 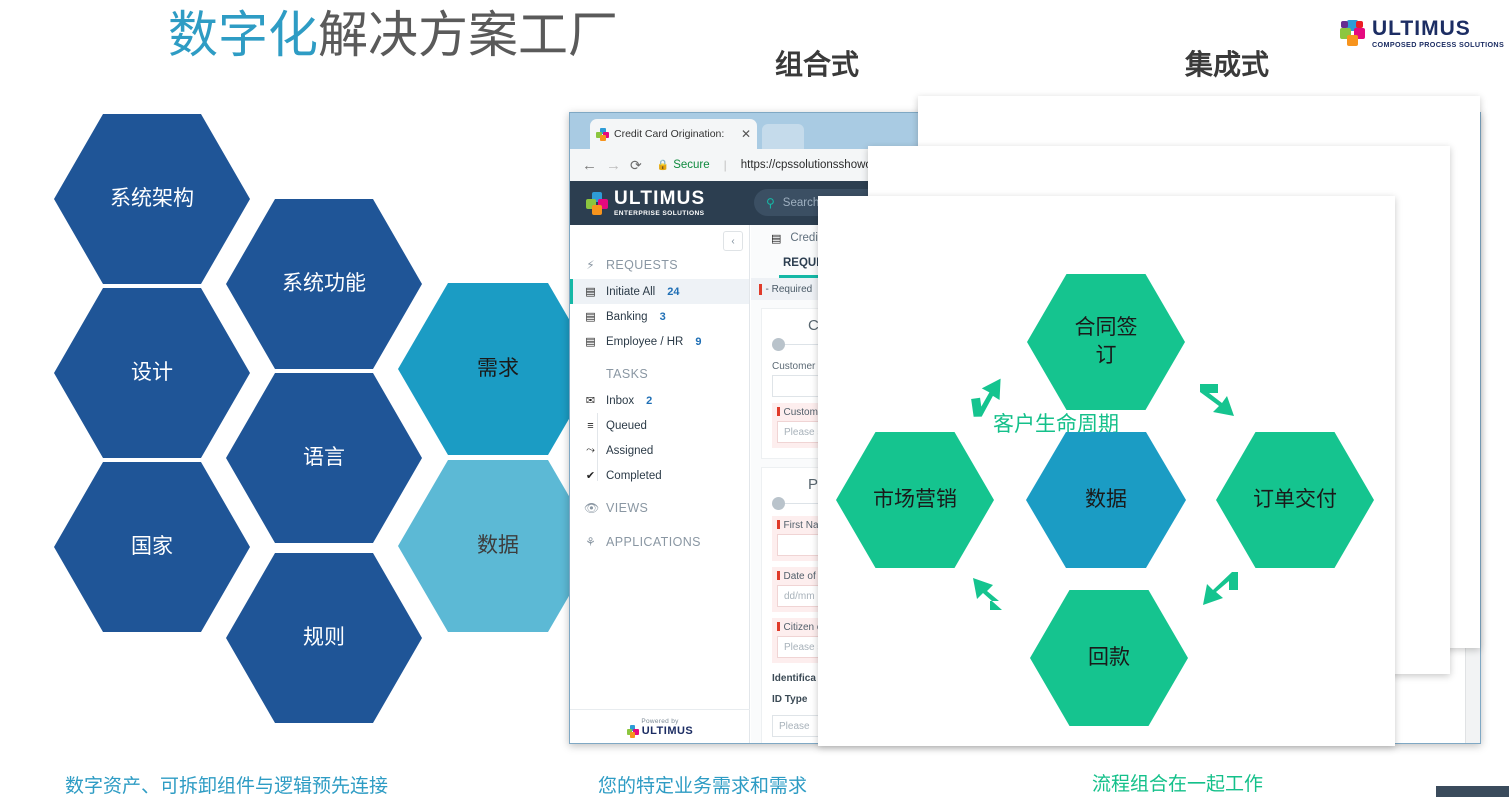 I want to click on powered-by-label: Powered by, so click(x=660, y=721).